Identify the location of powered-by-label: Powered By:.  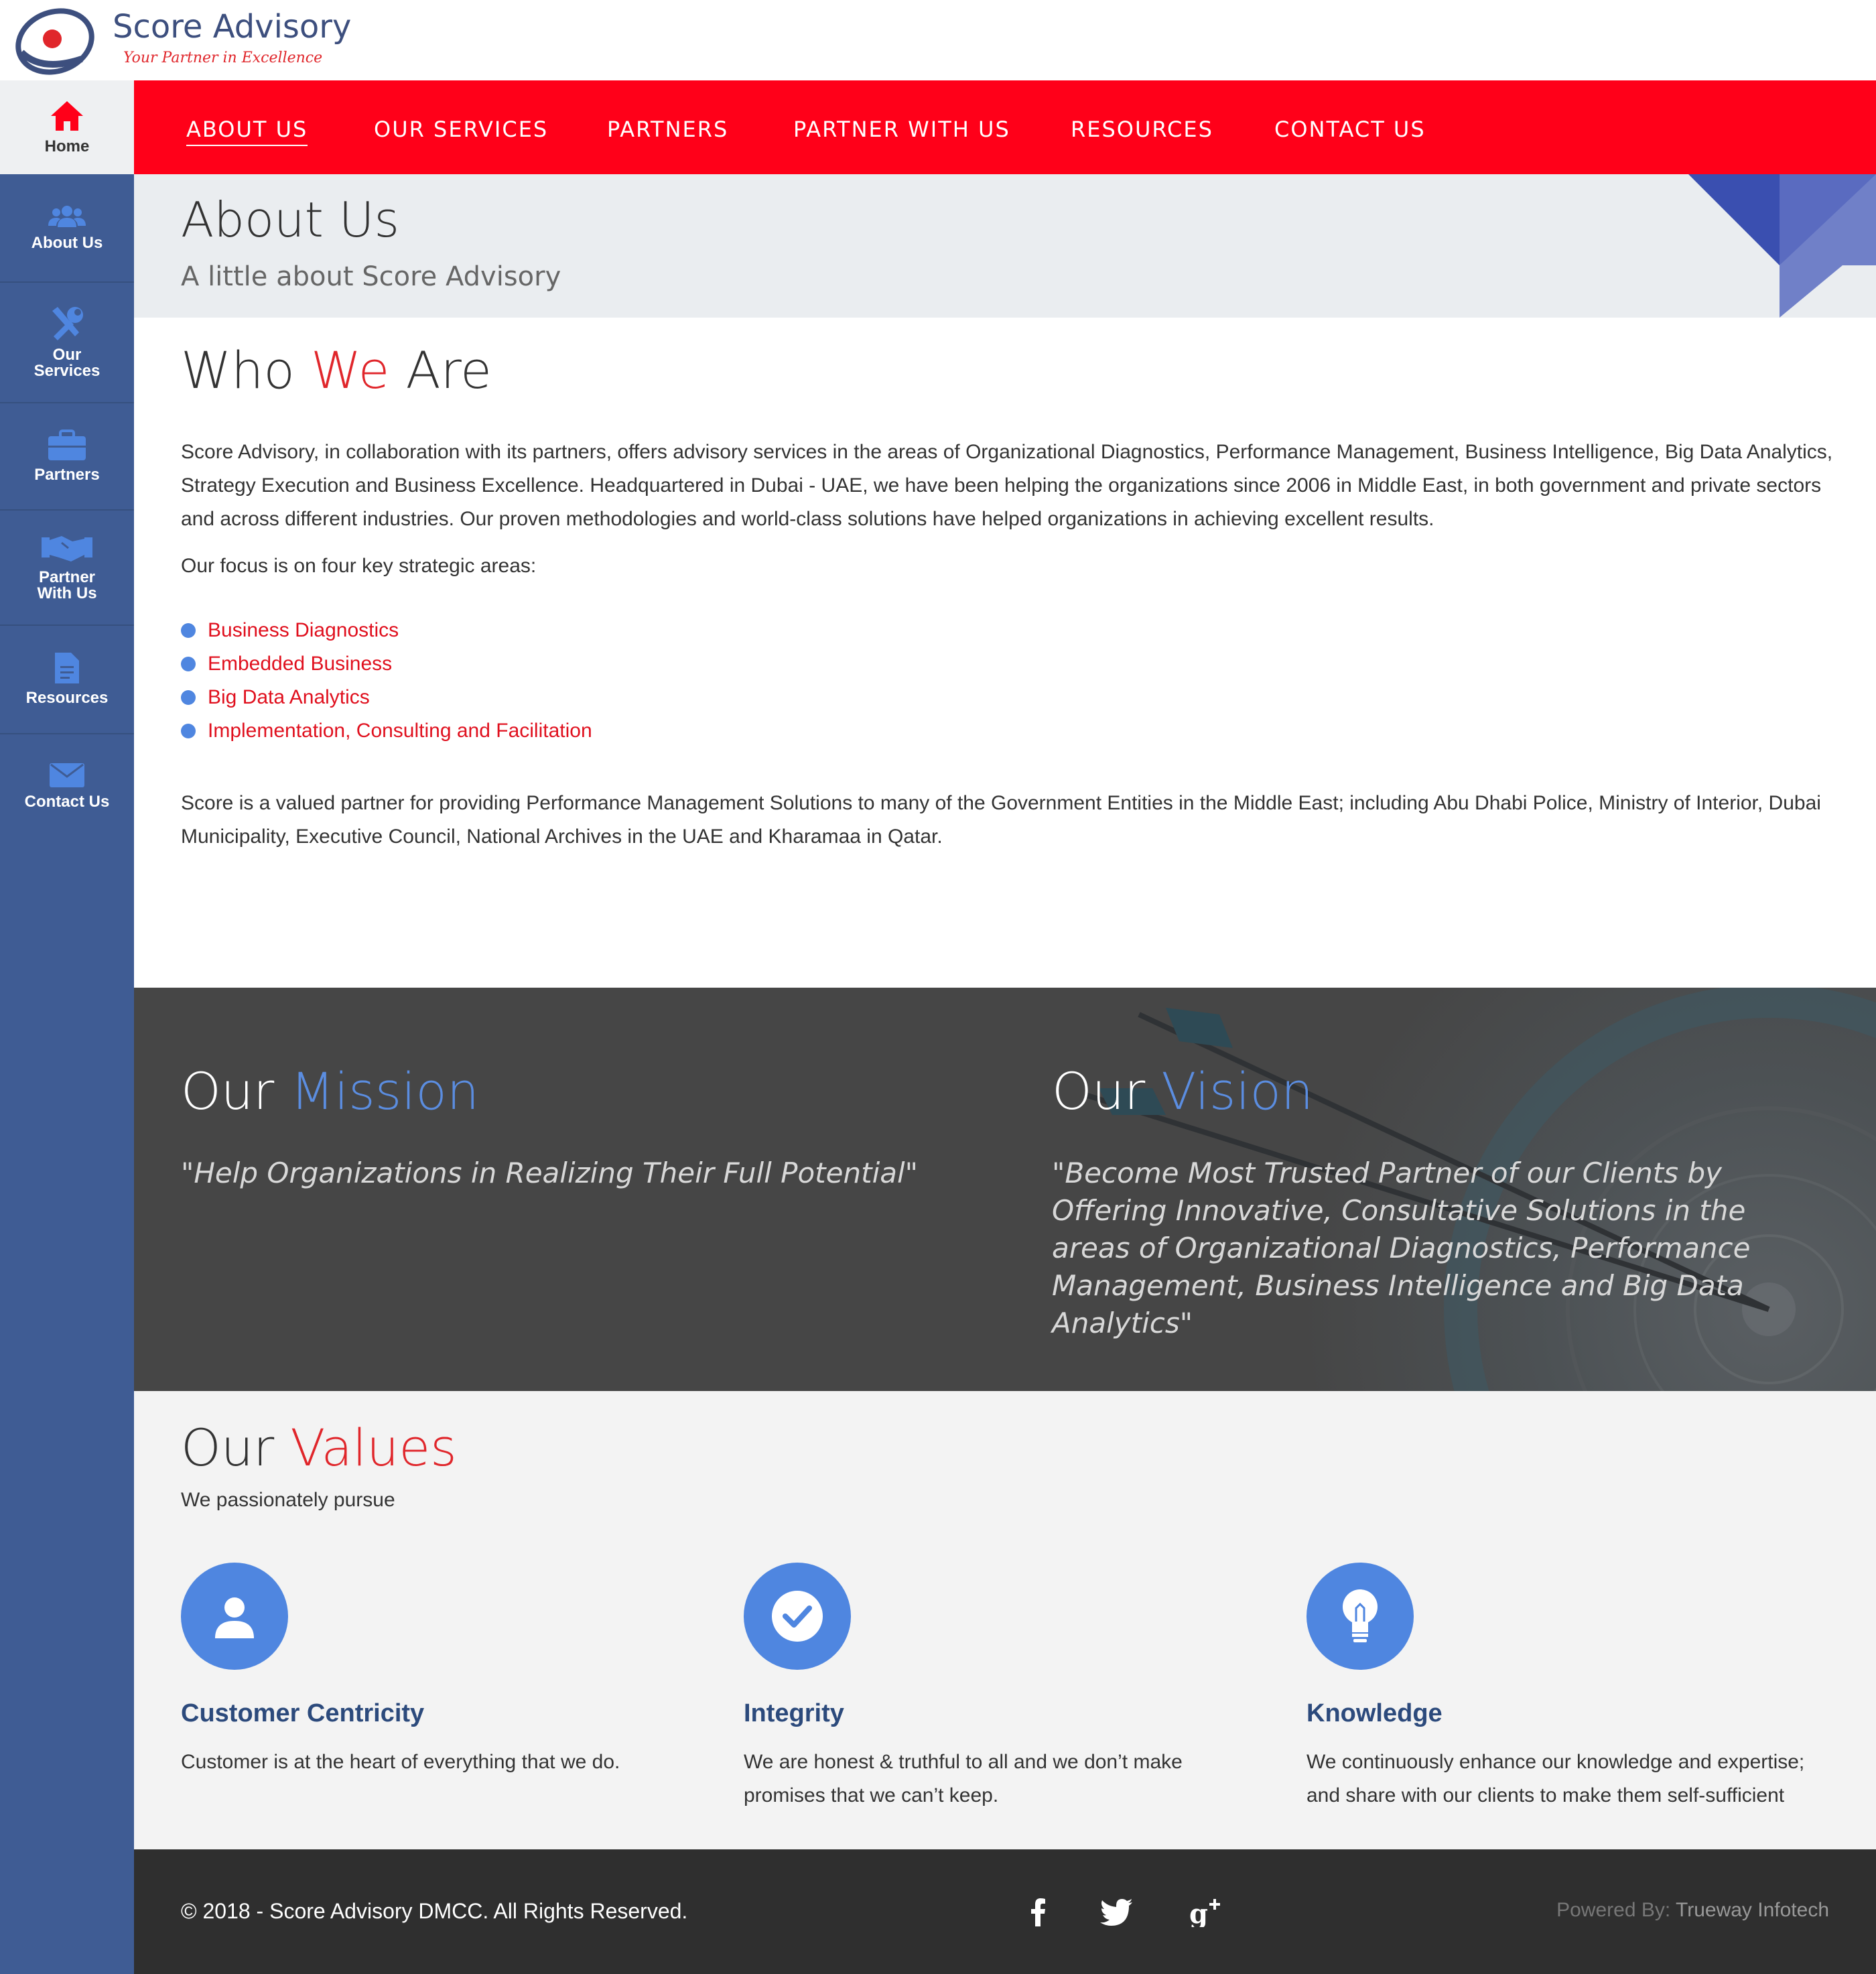
(1616, 1910).